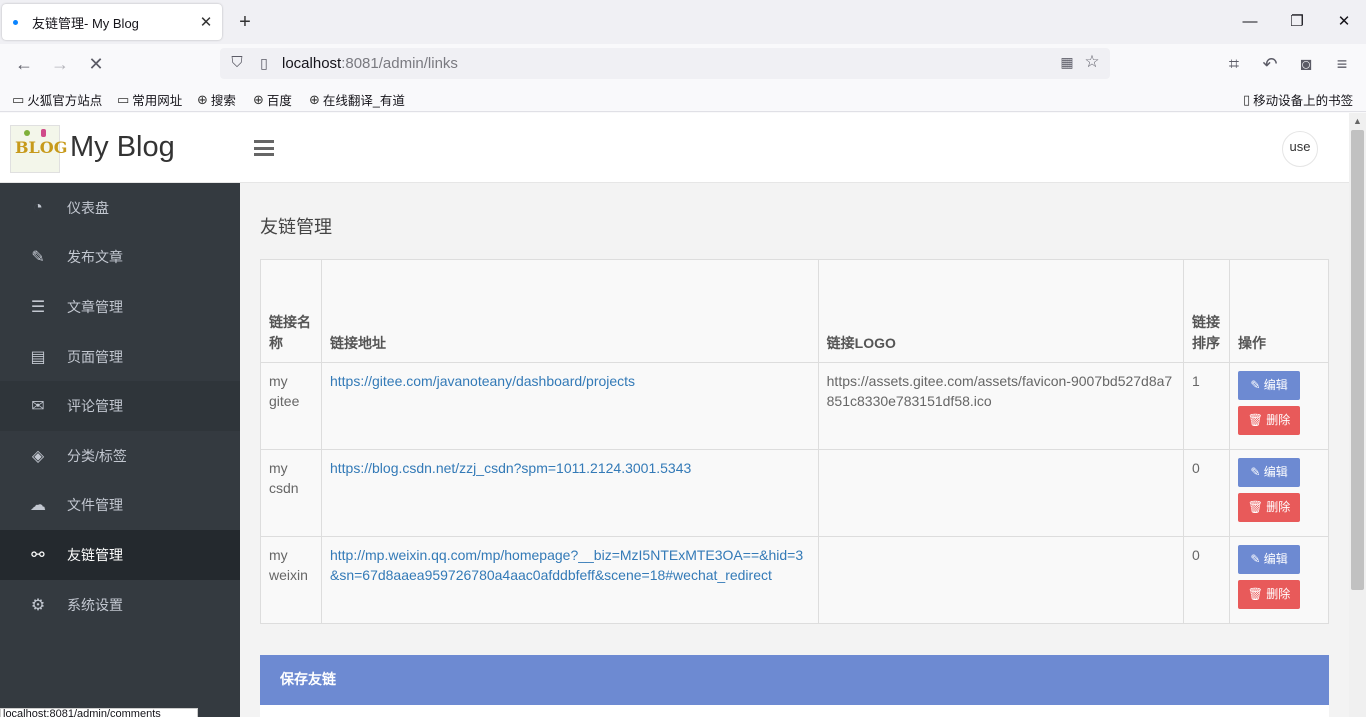 Image resolution: width=1366 pixels, height=717 pixels. I want to click on bookmark-star-icon: ☆, so click(1092, 62).